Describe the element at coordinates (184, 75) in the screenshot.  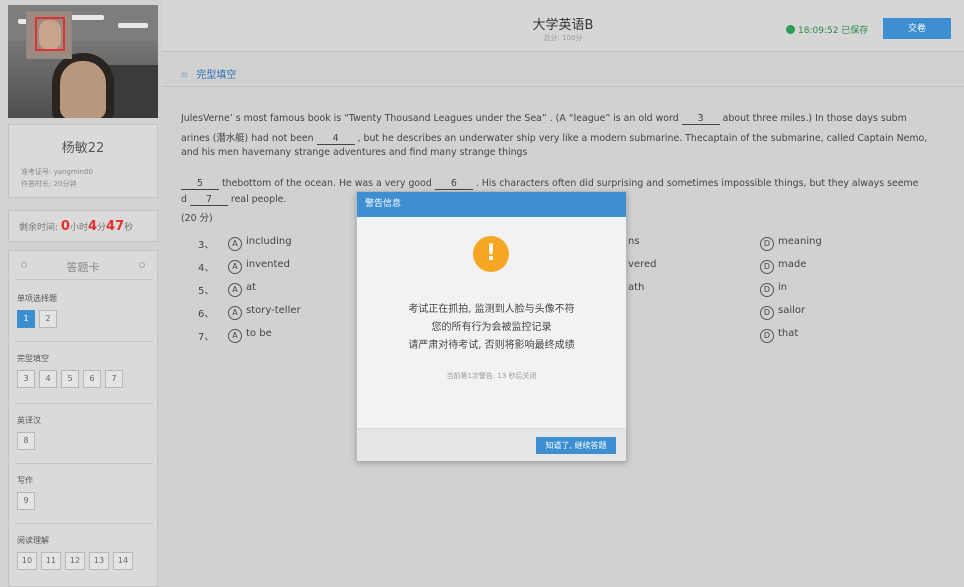
I see `list-icon: ≡` at that location.